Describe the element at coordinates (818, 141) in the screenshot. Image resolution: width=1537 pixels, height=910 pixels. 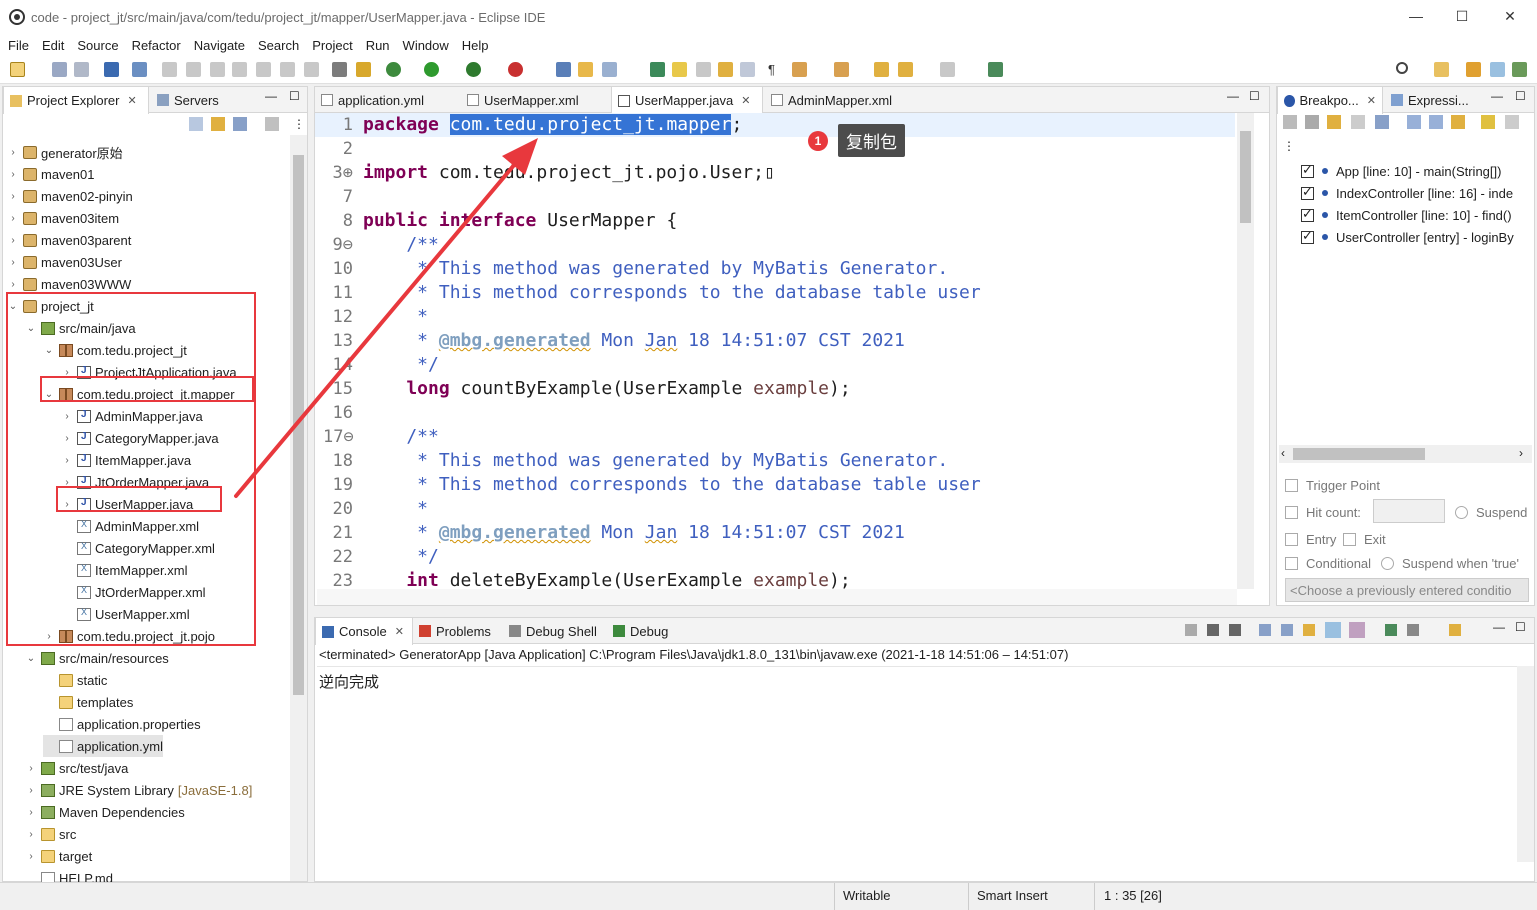
I see `callout-step-number: 1` at that location.